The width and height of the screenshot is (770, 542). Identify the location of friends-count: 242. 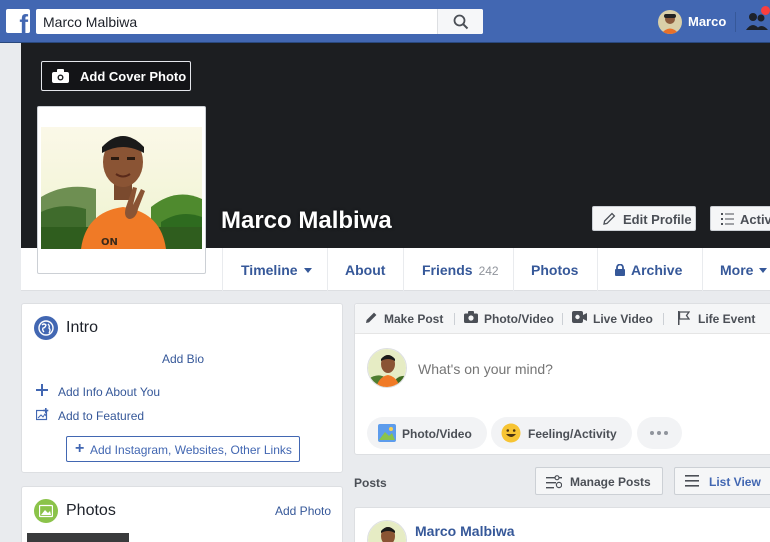
(488, 271).